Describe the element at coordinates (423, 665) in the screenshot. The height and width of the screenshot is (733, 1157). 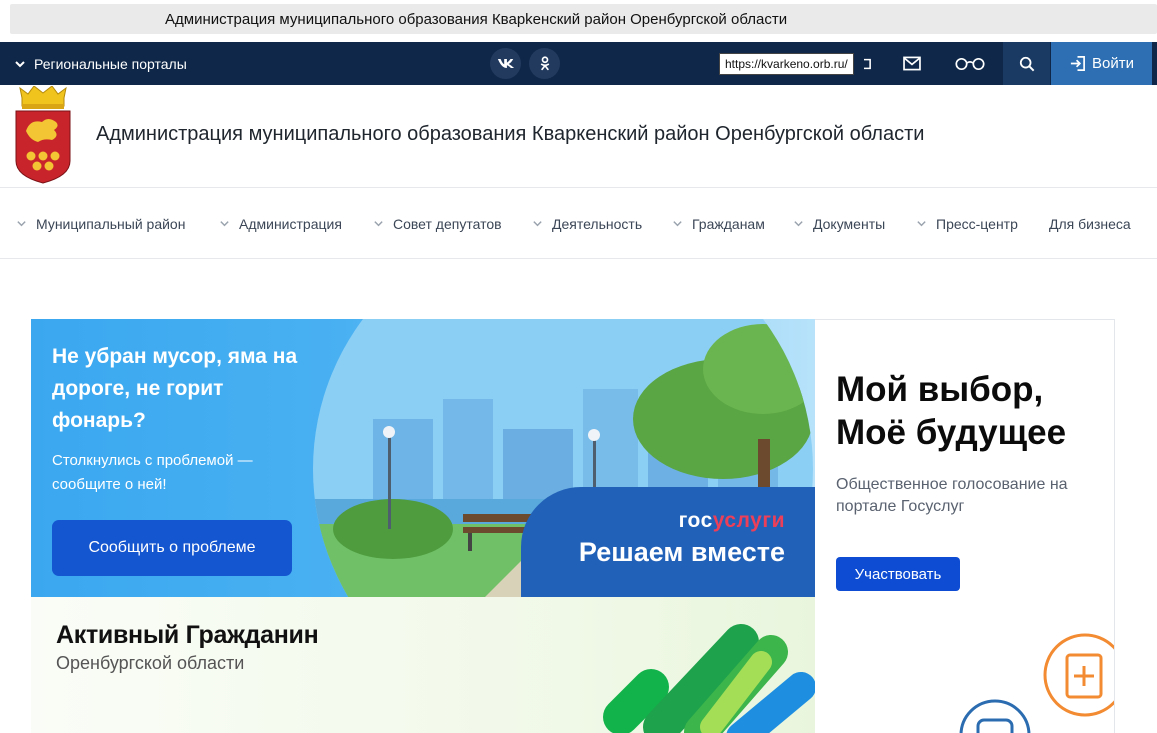
I see `active-citizen-banner: Активный Гражданин Оренбургской области` at that location.